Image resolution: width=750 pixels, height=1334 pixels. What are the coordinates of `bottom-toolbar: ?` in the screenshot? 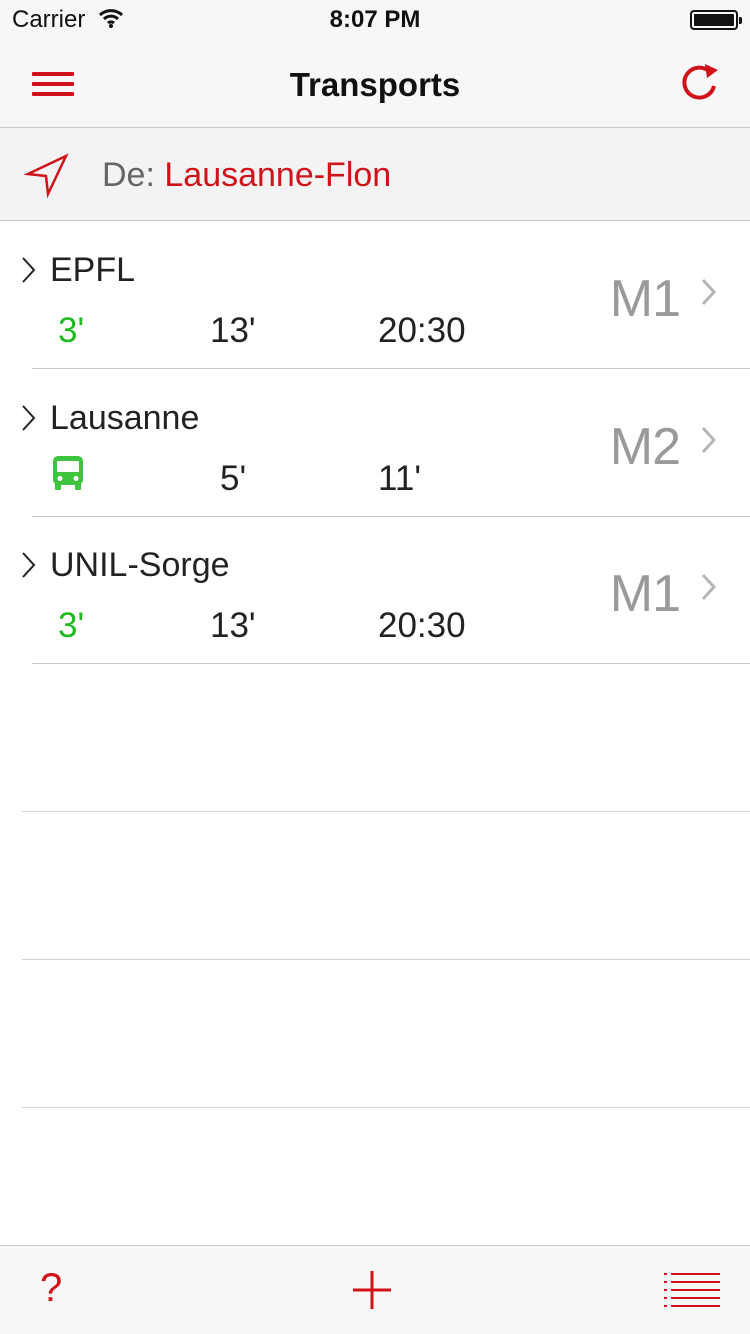 It's located at (375, 1289).